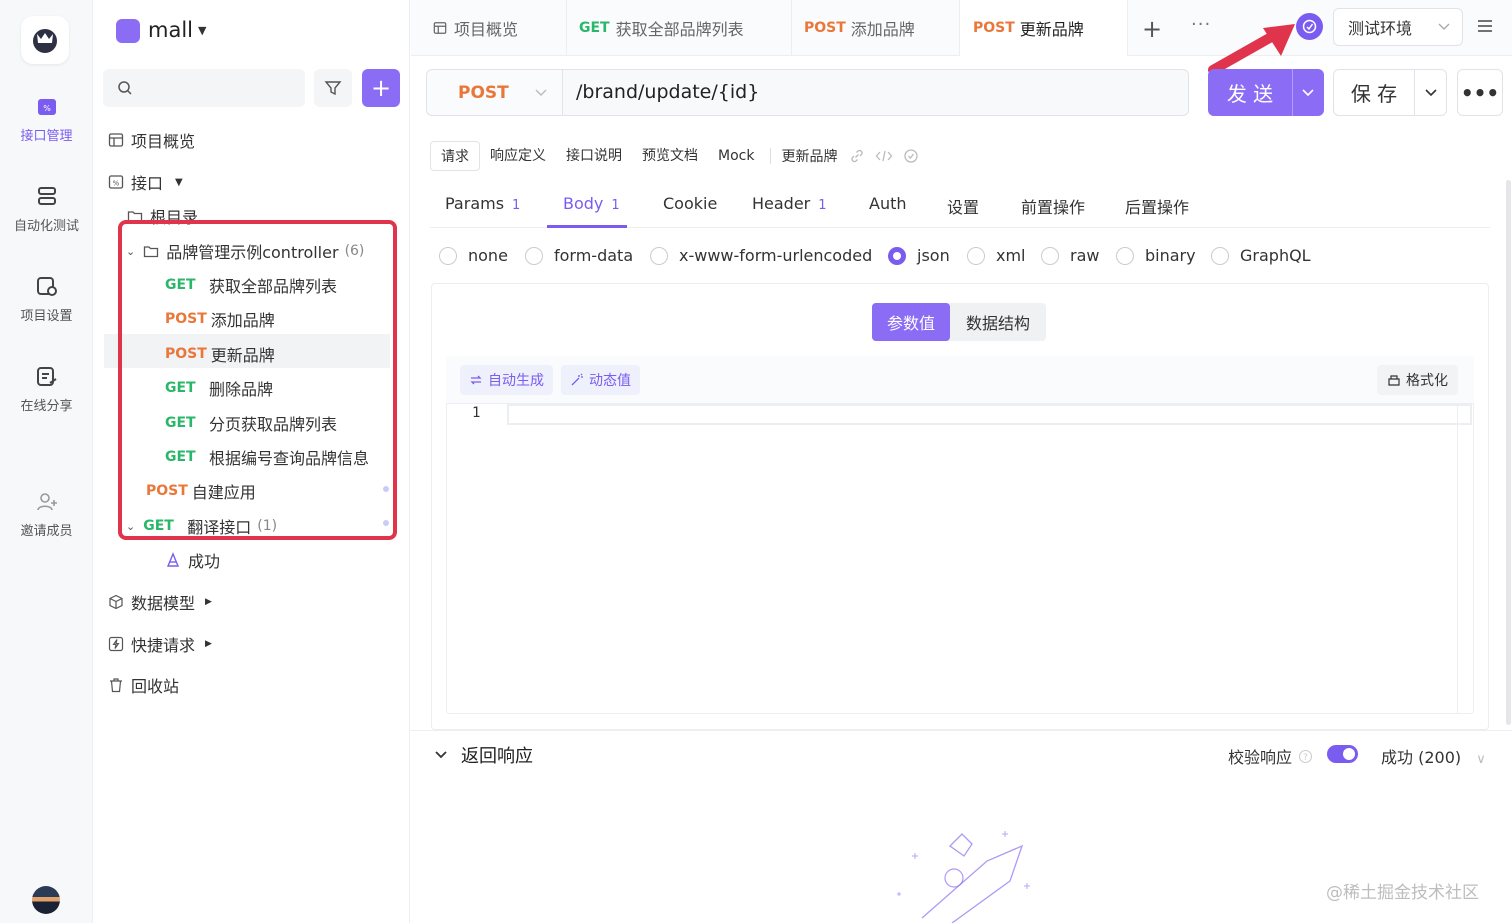 The image size is (1512, 923). I want to click on search-input, so click(204, 88).